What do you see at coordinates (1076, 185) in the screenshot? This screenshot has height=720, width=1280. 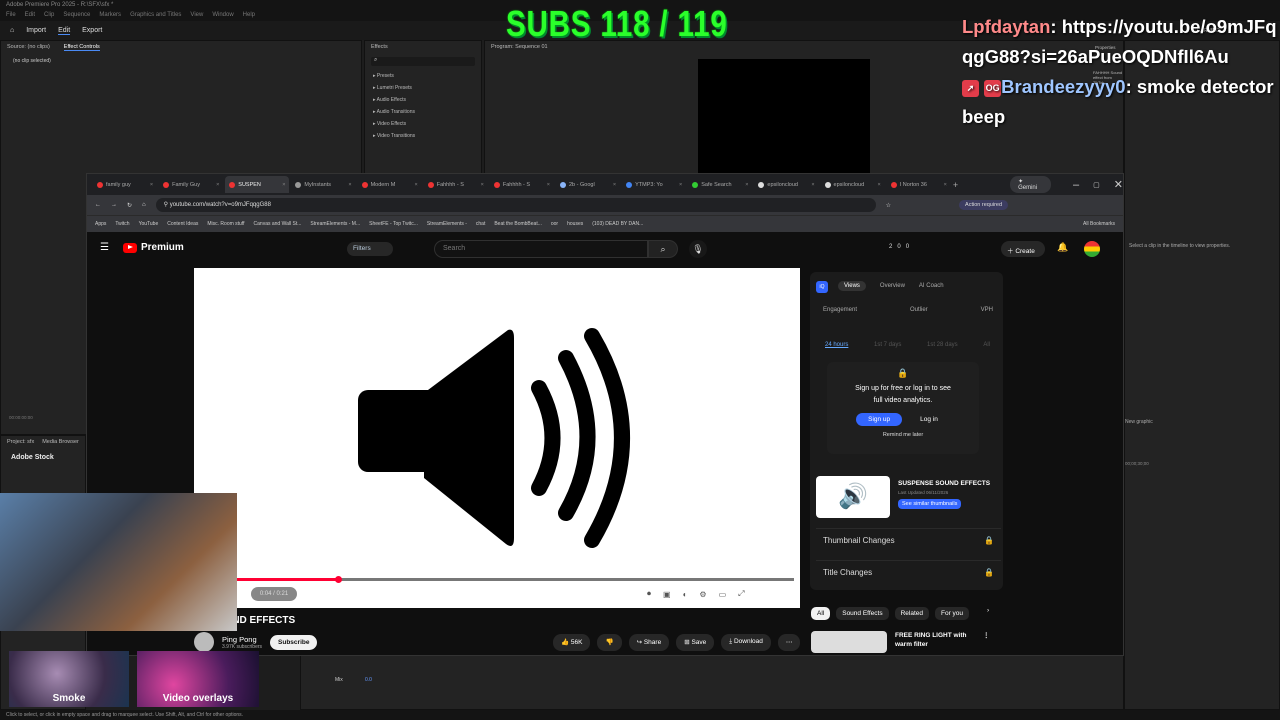 I see `minimize-icon: –` at bounding box center [1076, 185].